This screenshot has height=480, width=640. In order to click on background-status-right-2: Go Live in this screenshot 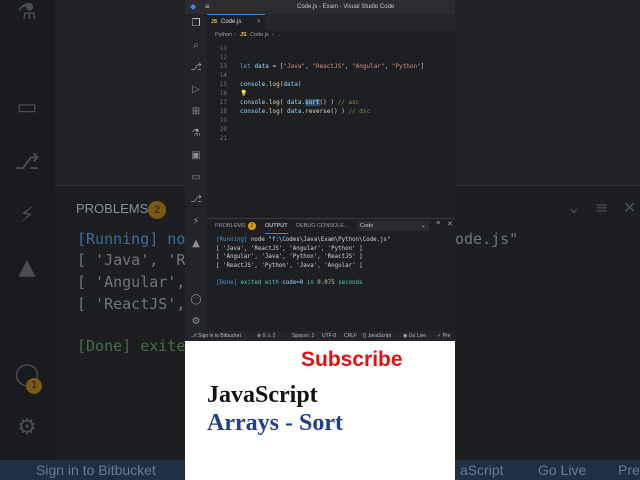, I will do `click(562, 470)`.